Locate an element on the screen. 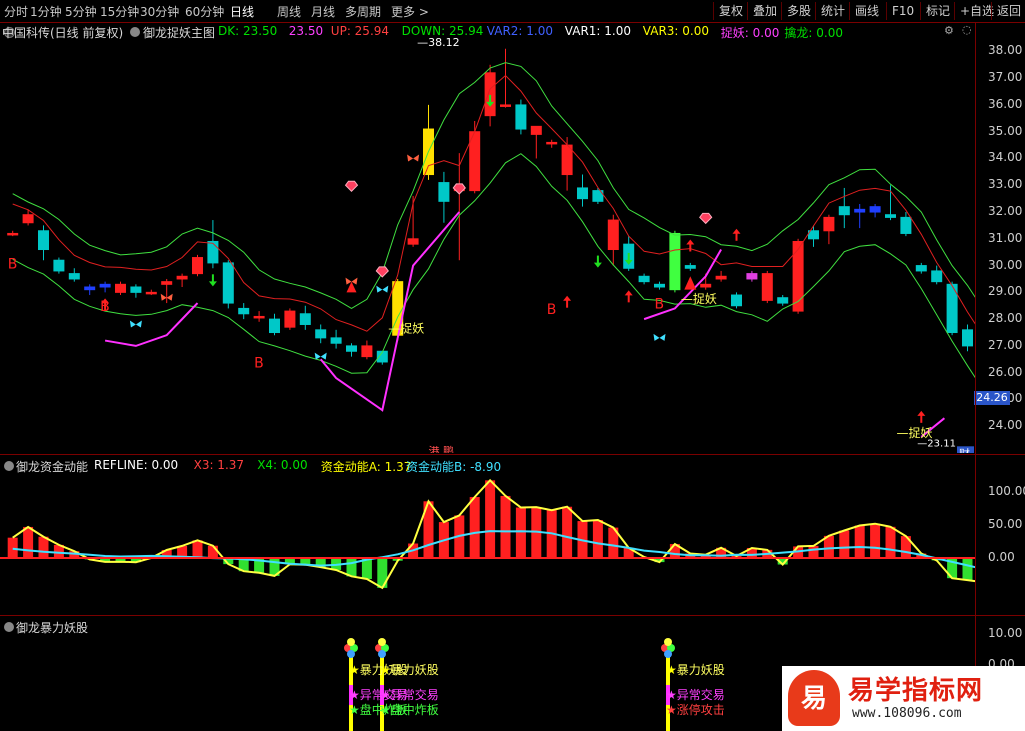  period-tab-1: 1分钟 is located at coordinates (46, 11).